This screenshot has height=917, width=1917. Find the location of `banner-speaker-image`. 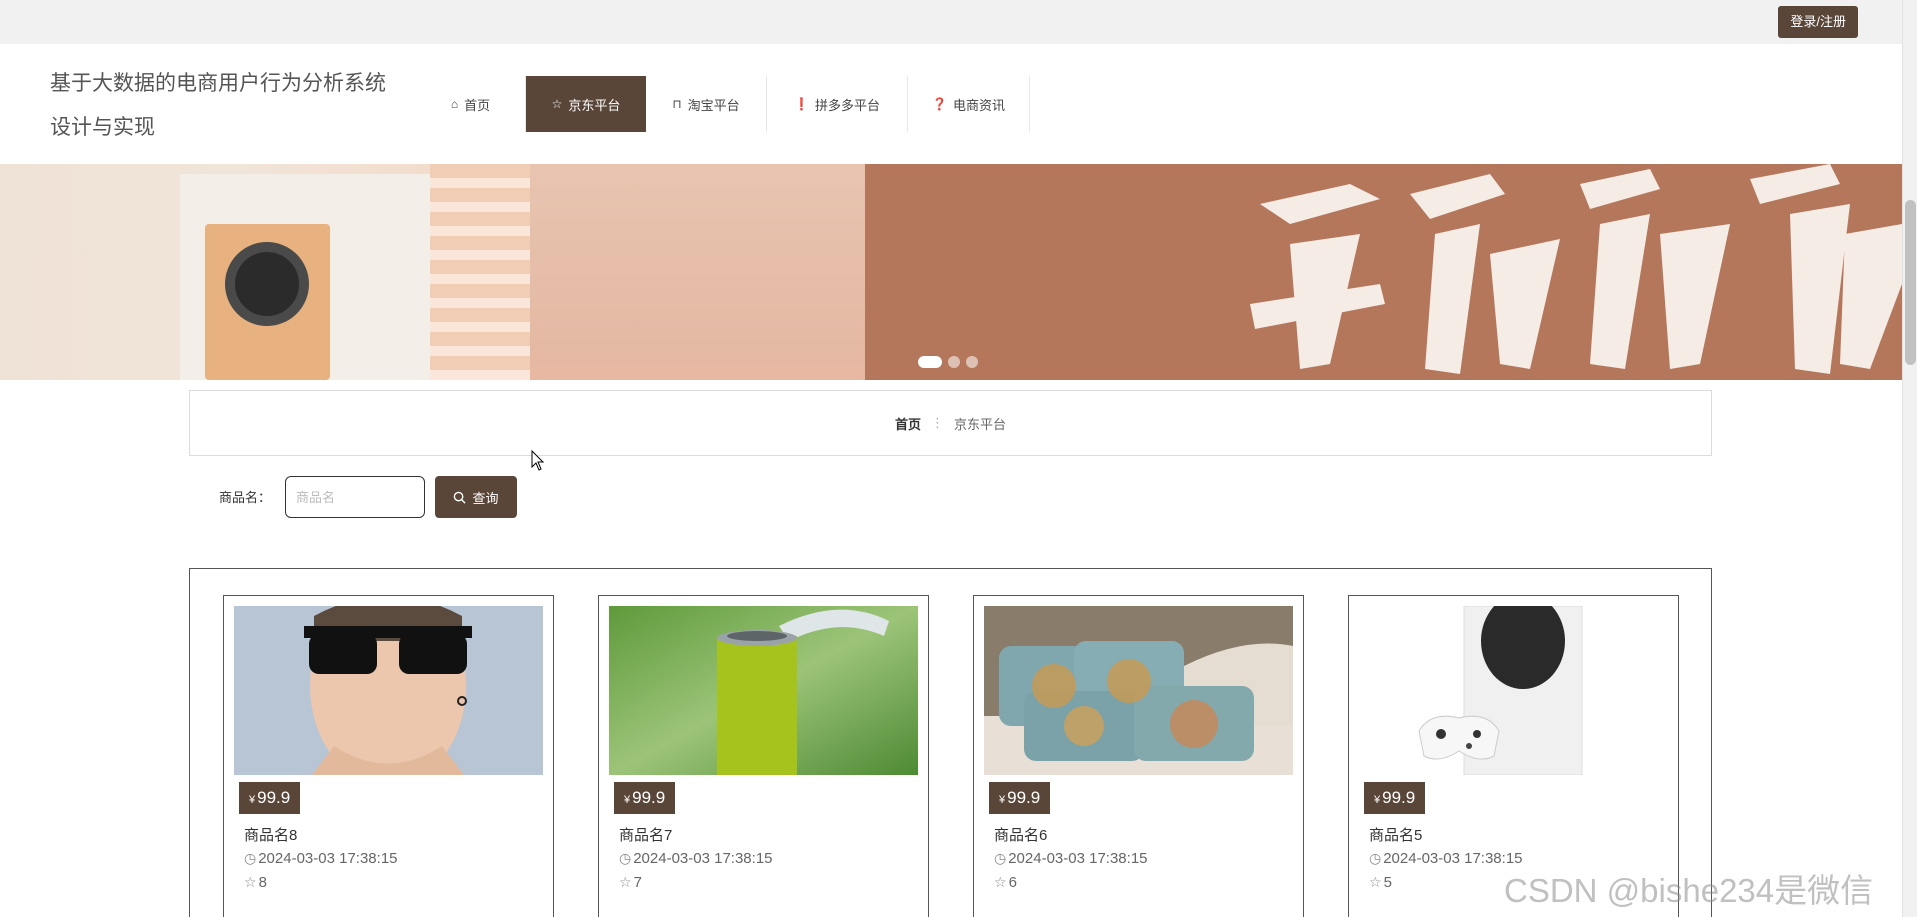

banner-speaker-image is located at coordinates (267, 302).